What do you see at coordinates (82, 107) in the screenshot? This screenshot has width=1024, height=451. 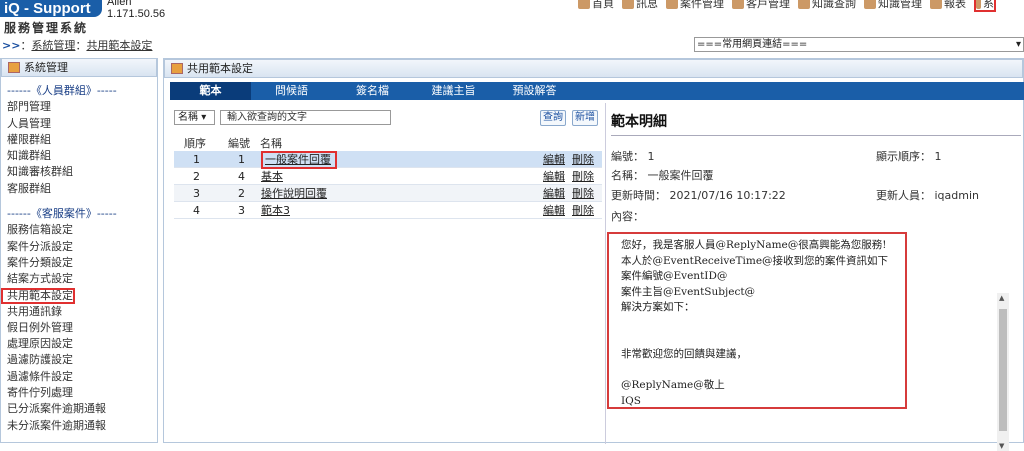 I see `sidebar-item: 部門管理` at bounding box center [82, 107].